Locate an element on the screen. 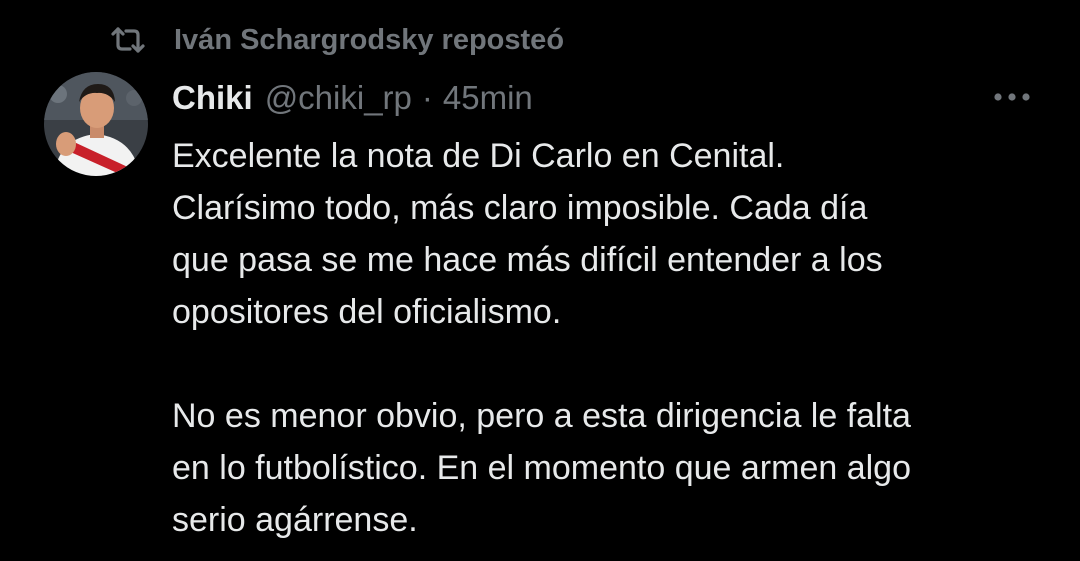 Image resolution: width=1080 pixels, height=561 pixels. repost-header: Iván Schargrodsky reposteó is located at coordinates (336, 40).